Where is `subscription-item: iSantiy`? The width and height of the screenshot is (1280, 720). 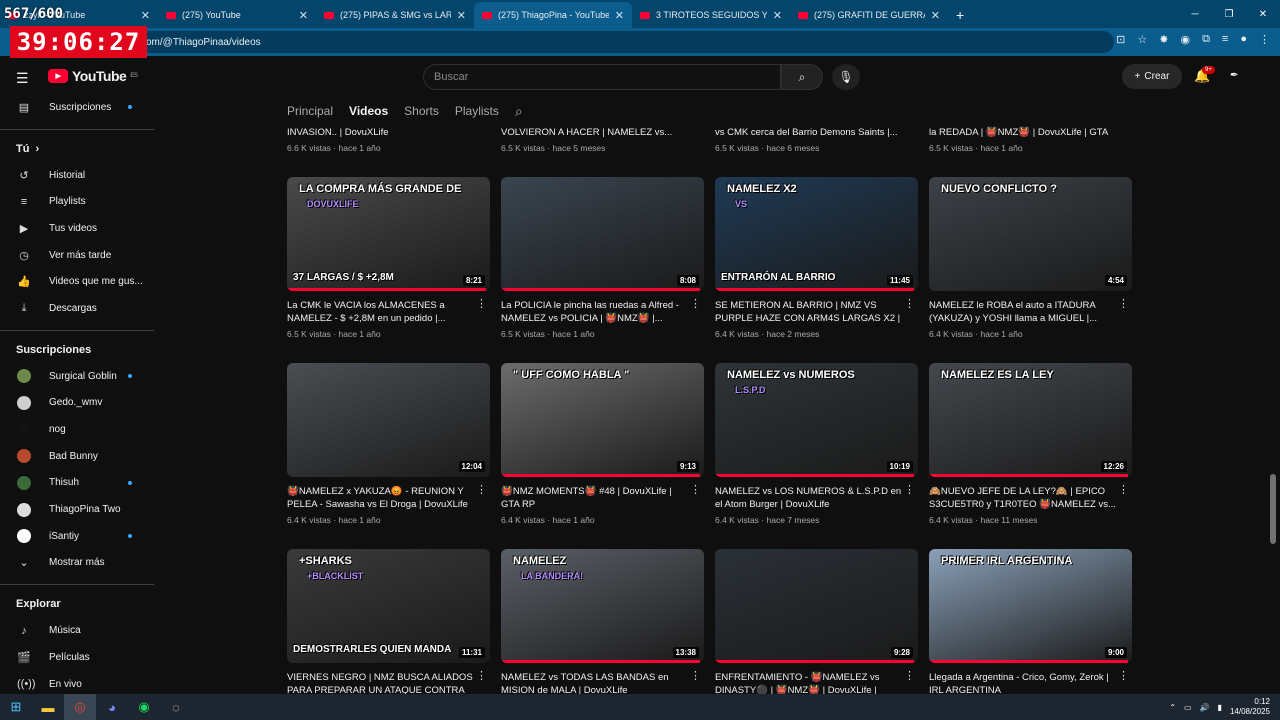
subscription-item: iSantiy is located at coordinates (77, 536).